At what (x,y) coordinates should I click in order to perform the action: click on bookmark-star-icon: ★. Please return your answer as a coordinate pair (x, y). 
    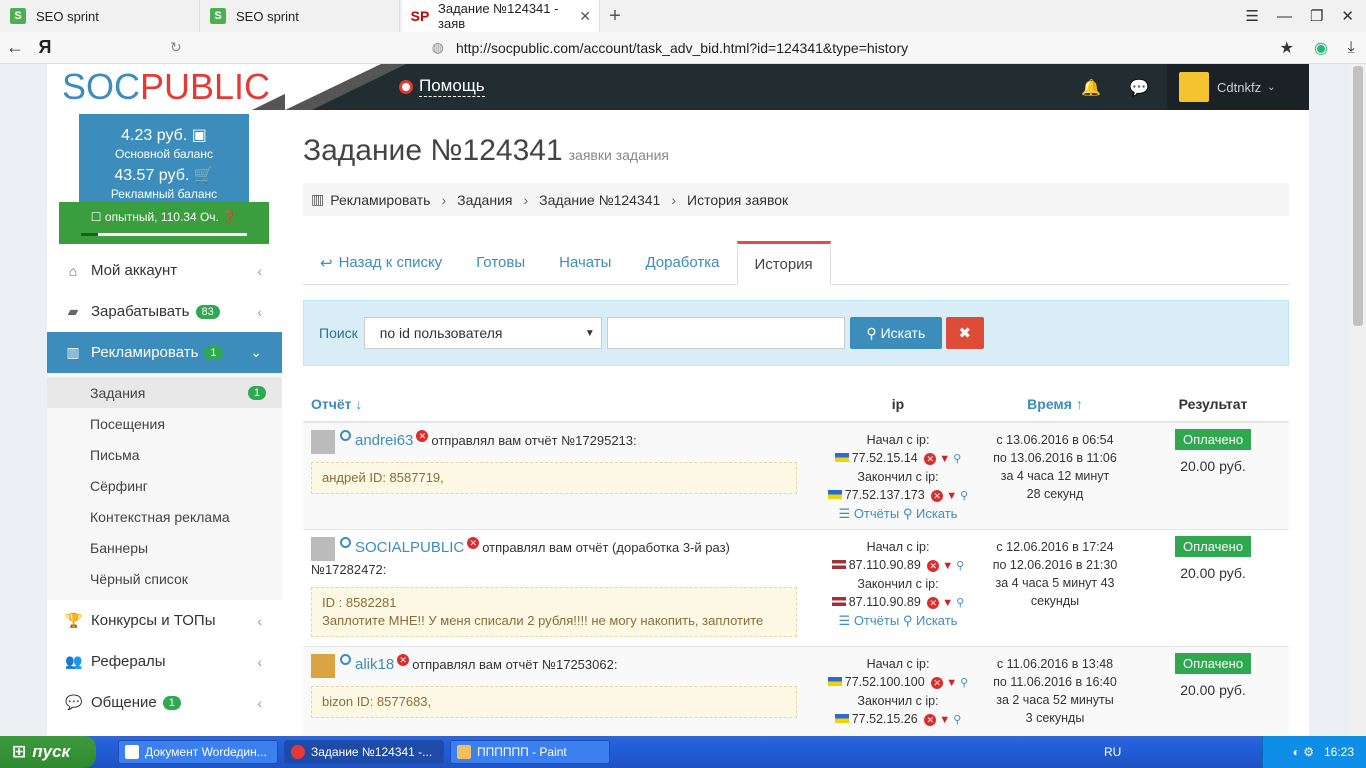
    Looking at the image, I should click on (1287, 48).